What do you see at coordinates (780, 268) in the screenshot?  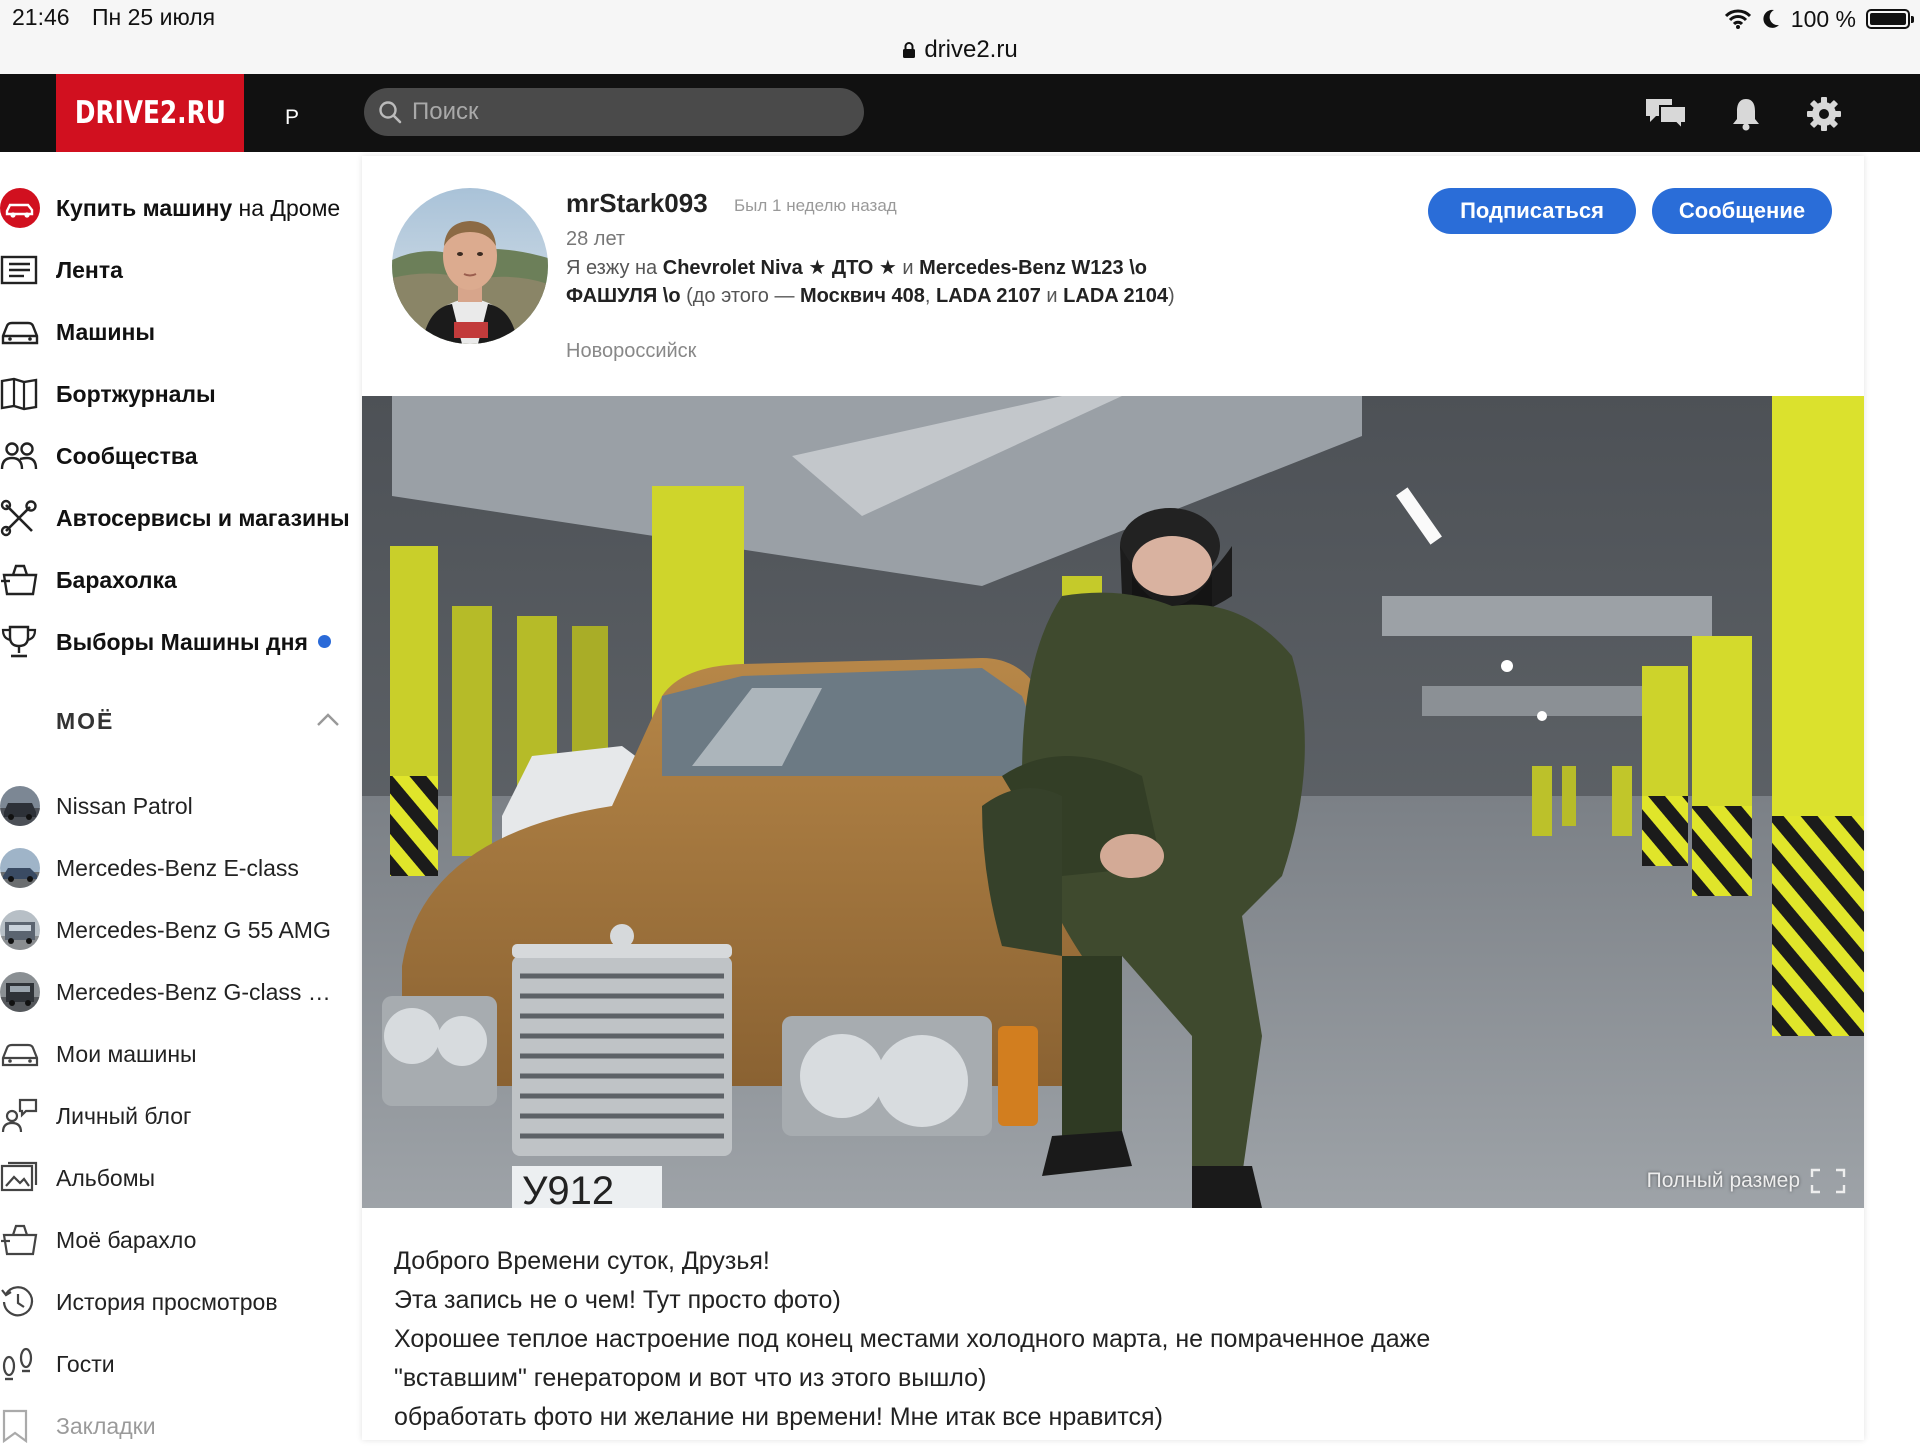 I see `car-link: Chevrolet Niva ★ ДТО ★` at bounding box center [780, 268].